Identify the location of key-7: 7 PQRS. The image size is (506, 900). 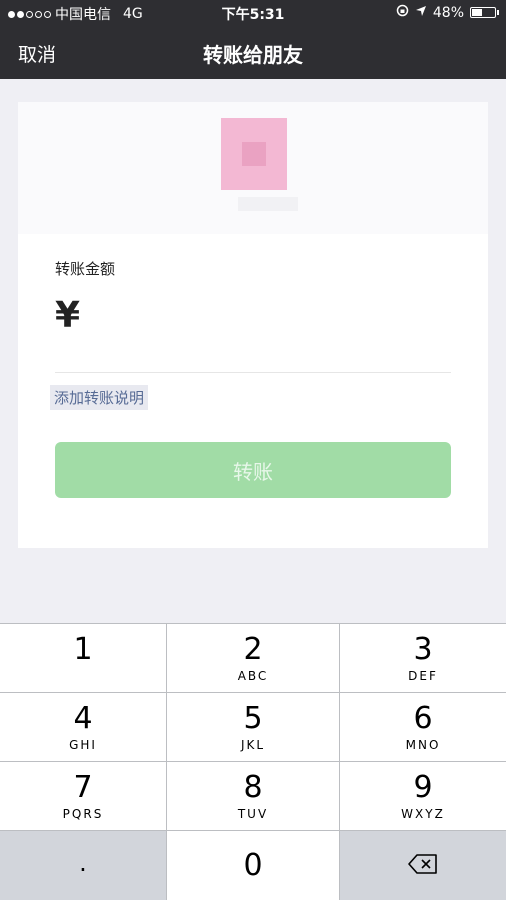
(83, 796).